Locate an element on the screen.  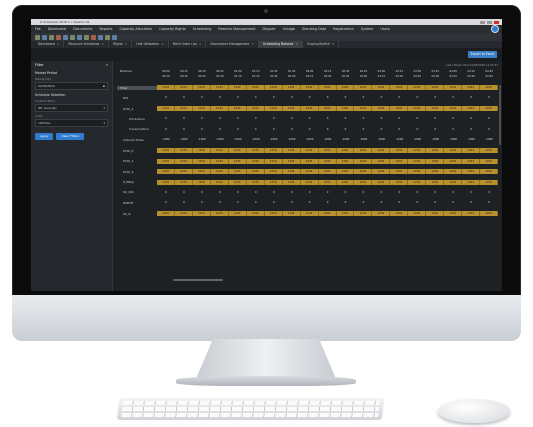
time-header-cell: 02:00 is located at coordinates (310, 71).